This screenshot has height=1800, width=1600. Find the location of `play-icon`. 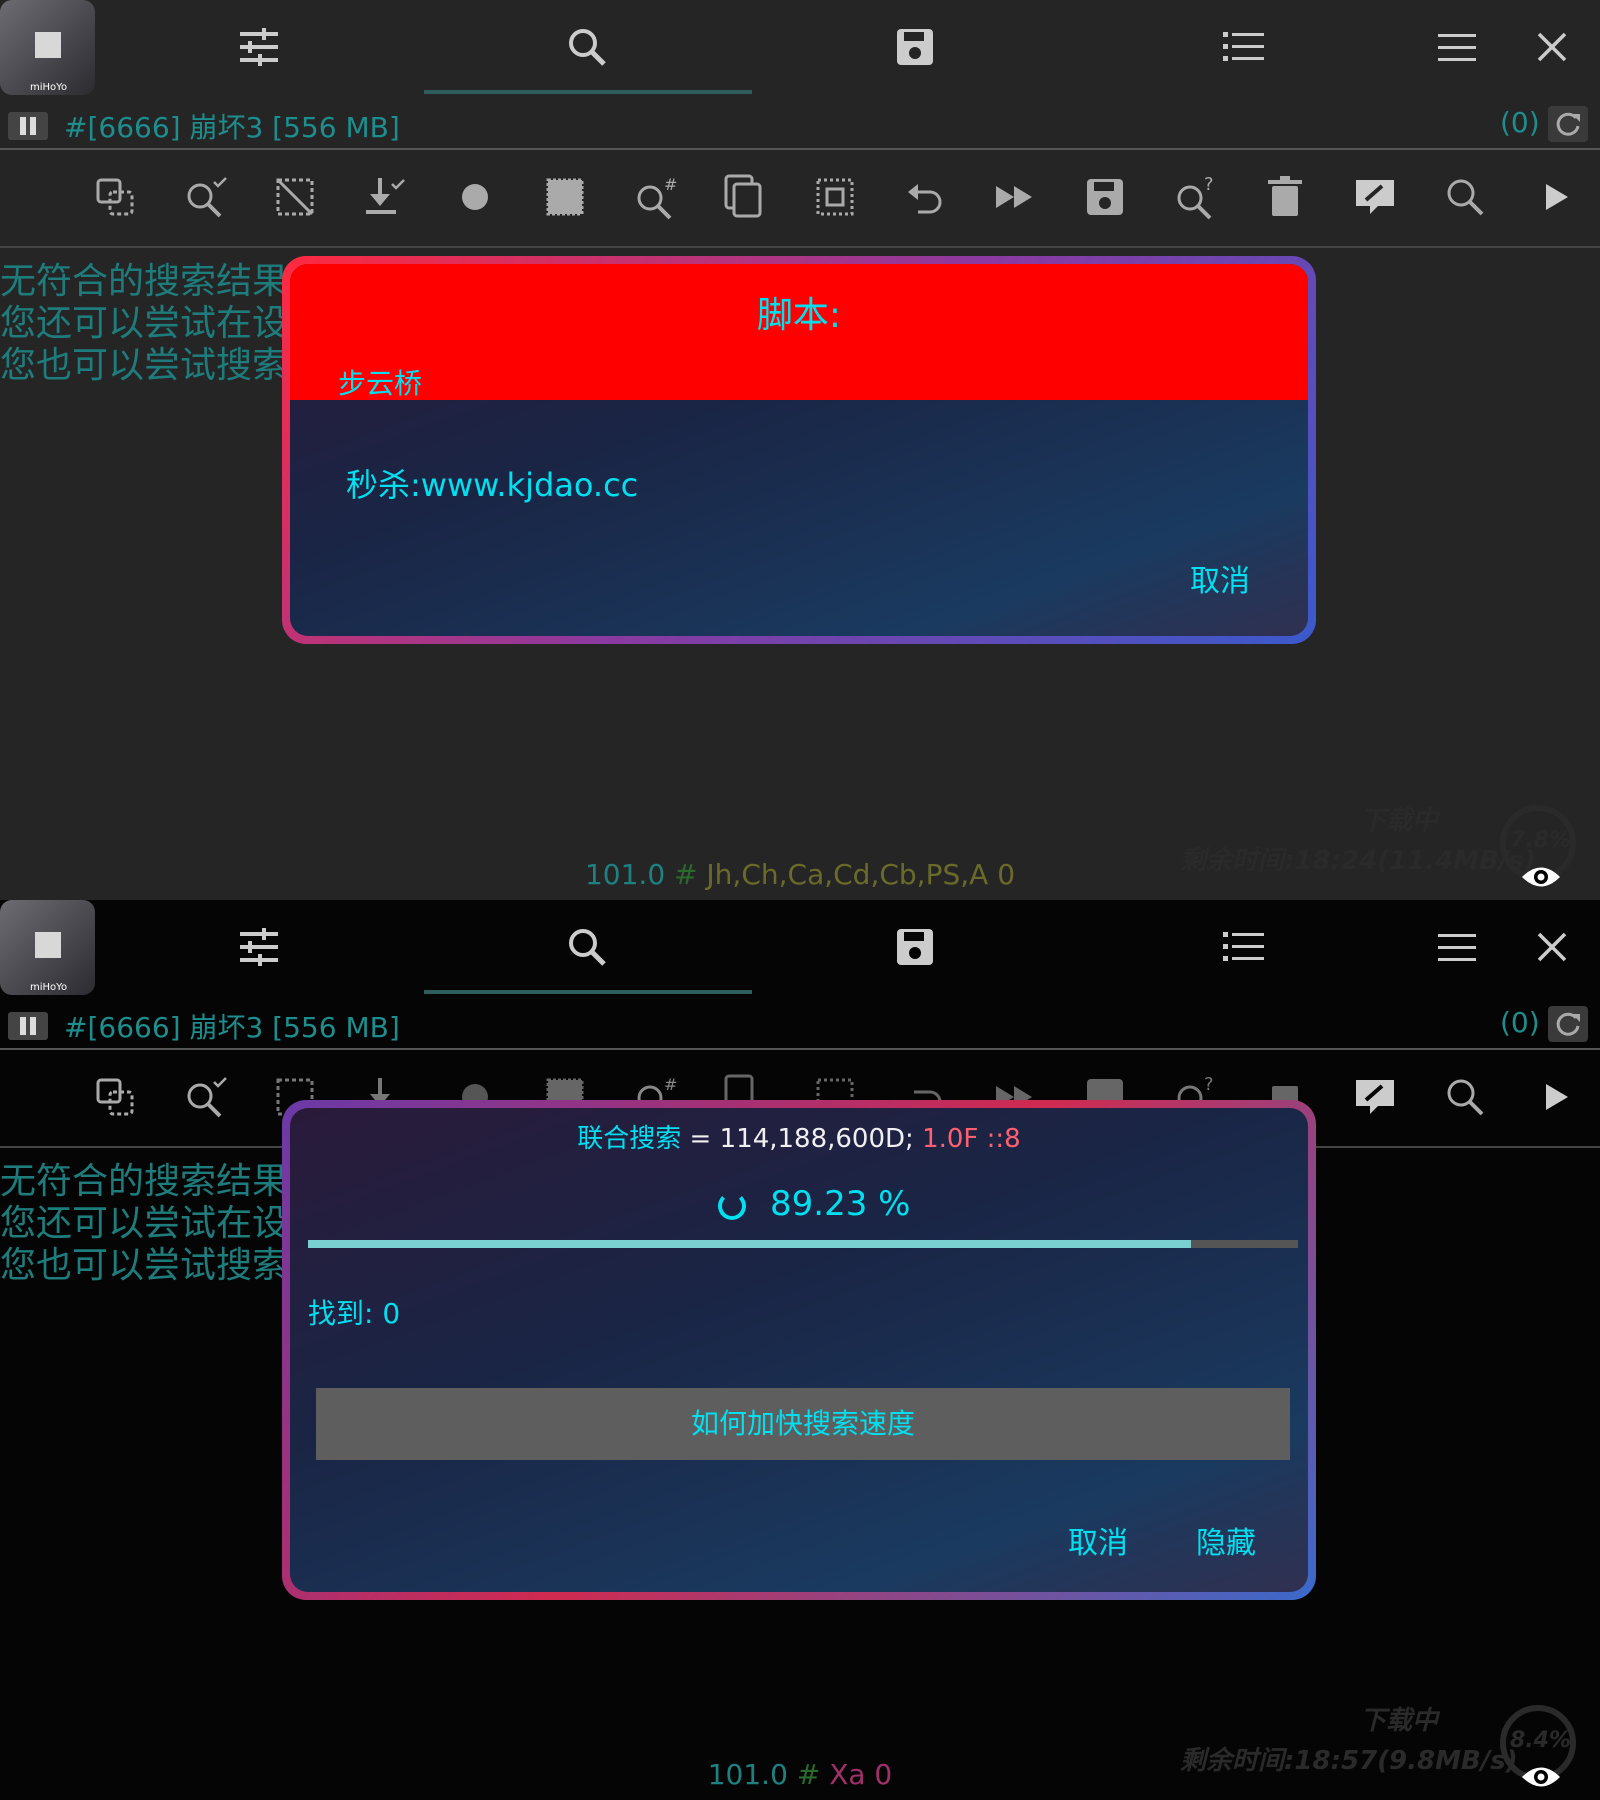

play-icon is located at coordinates (1557, 197).